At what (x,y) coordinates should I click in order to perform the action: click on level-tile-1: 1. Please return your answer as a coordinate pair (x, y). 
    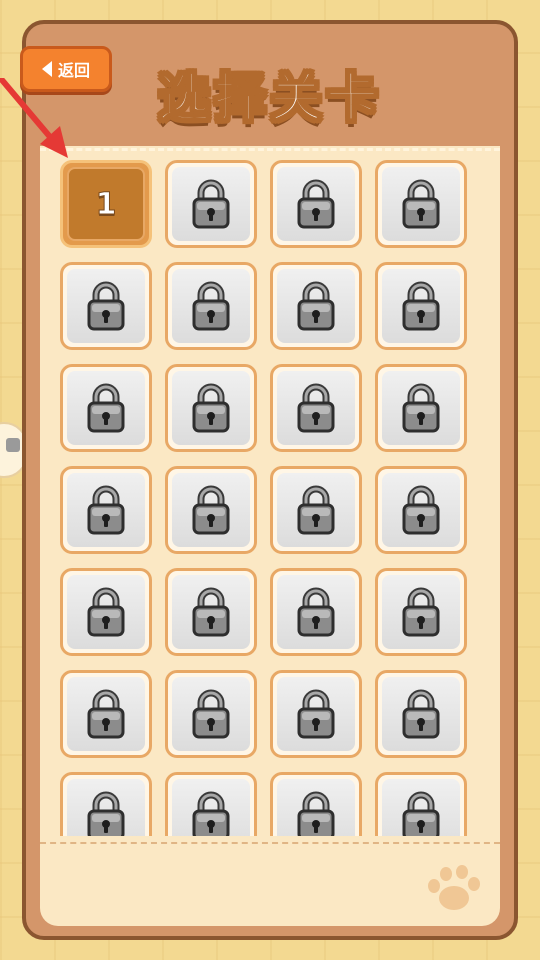
    Looking at the image, I should click on (106, 204).